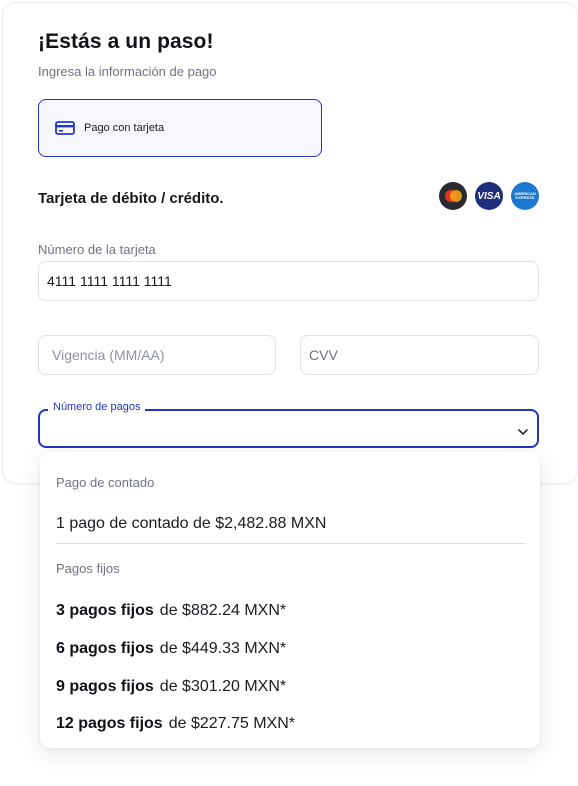 Image resolution: width=578 pixels, height=786 pixels. I want to click on option-6-payments: 6 pagos fijos de $449.33 MXN*, so click(171, 649).